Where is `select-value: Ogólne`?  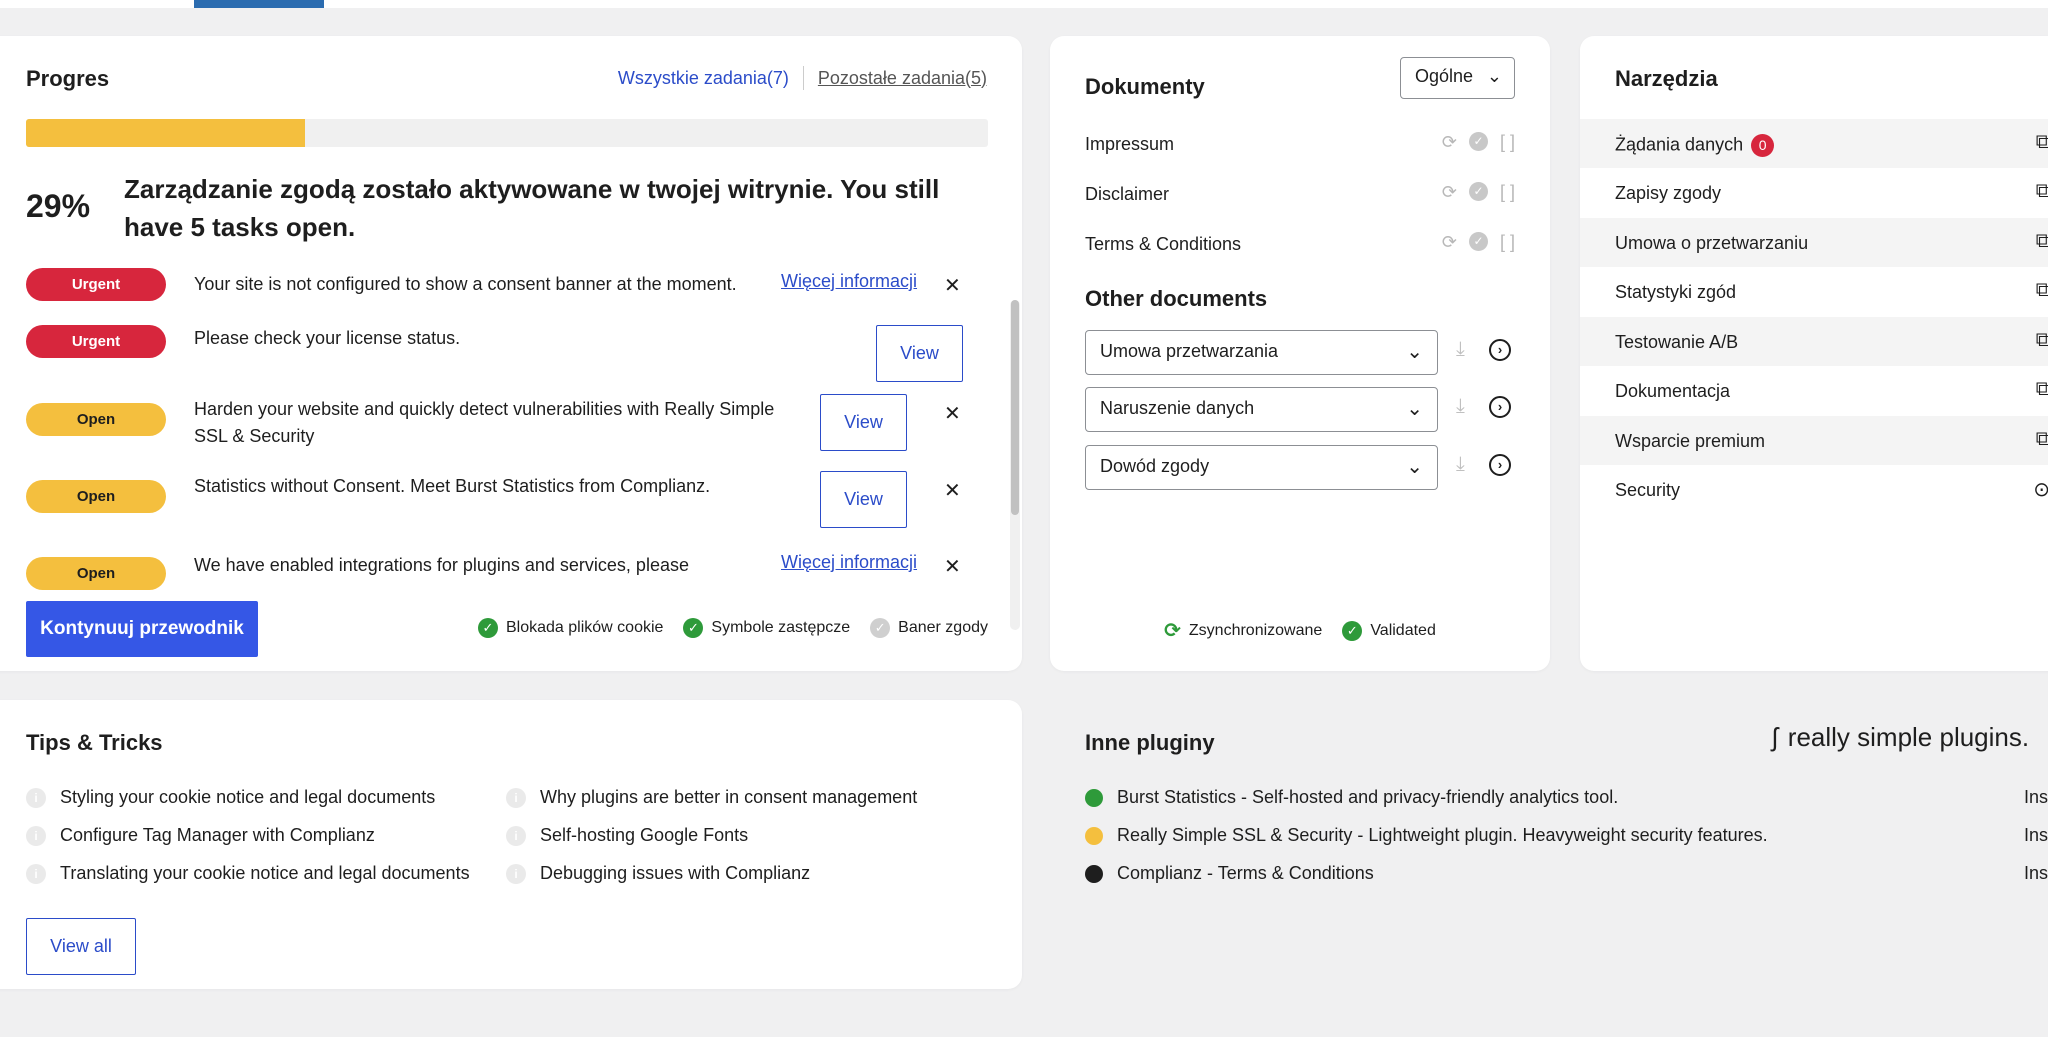 select-value: Ogólne is located at coordinates (1444, 76).